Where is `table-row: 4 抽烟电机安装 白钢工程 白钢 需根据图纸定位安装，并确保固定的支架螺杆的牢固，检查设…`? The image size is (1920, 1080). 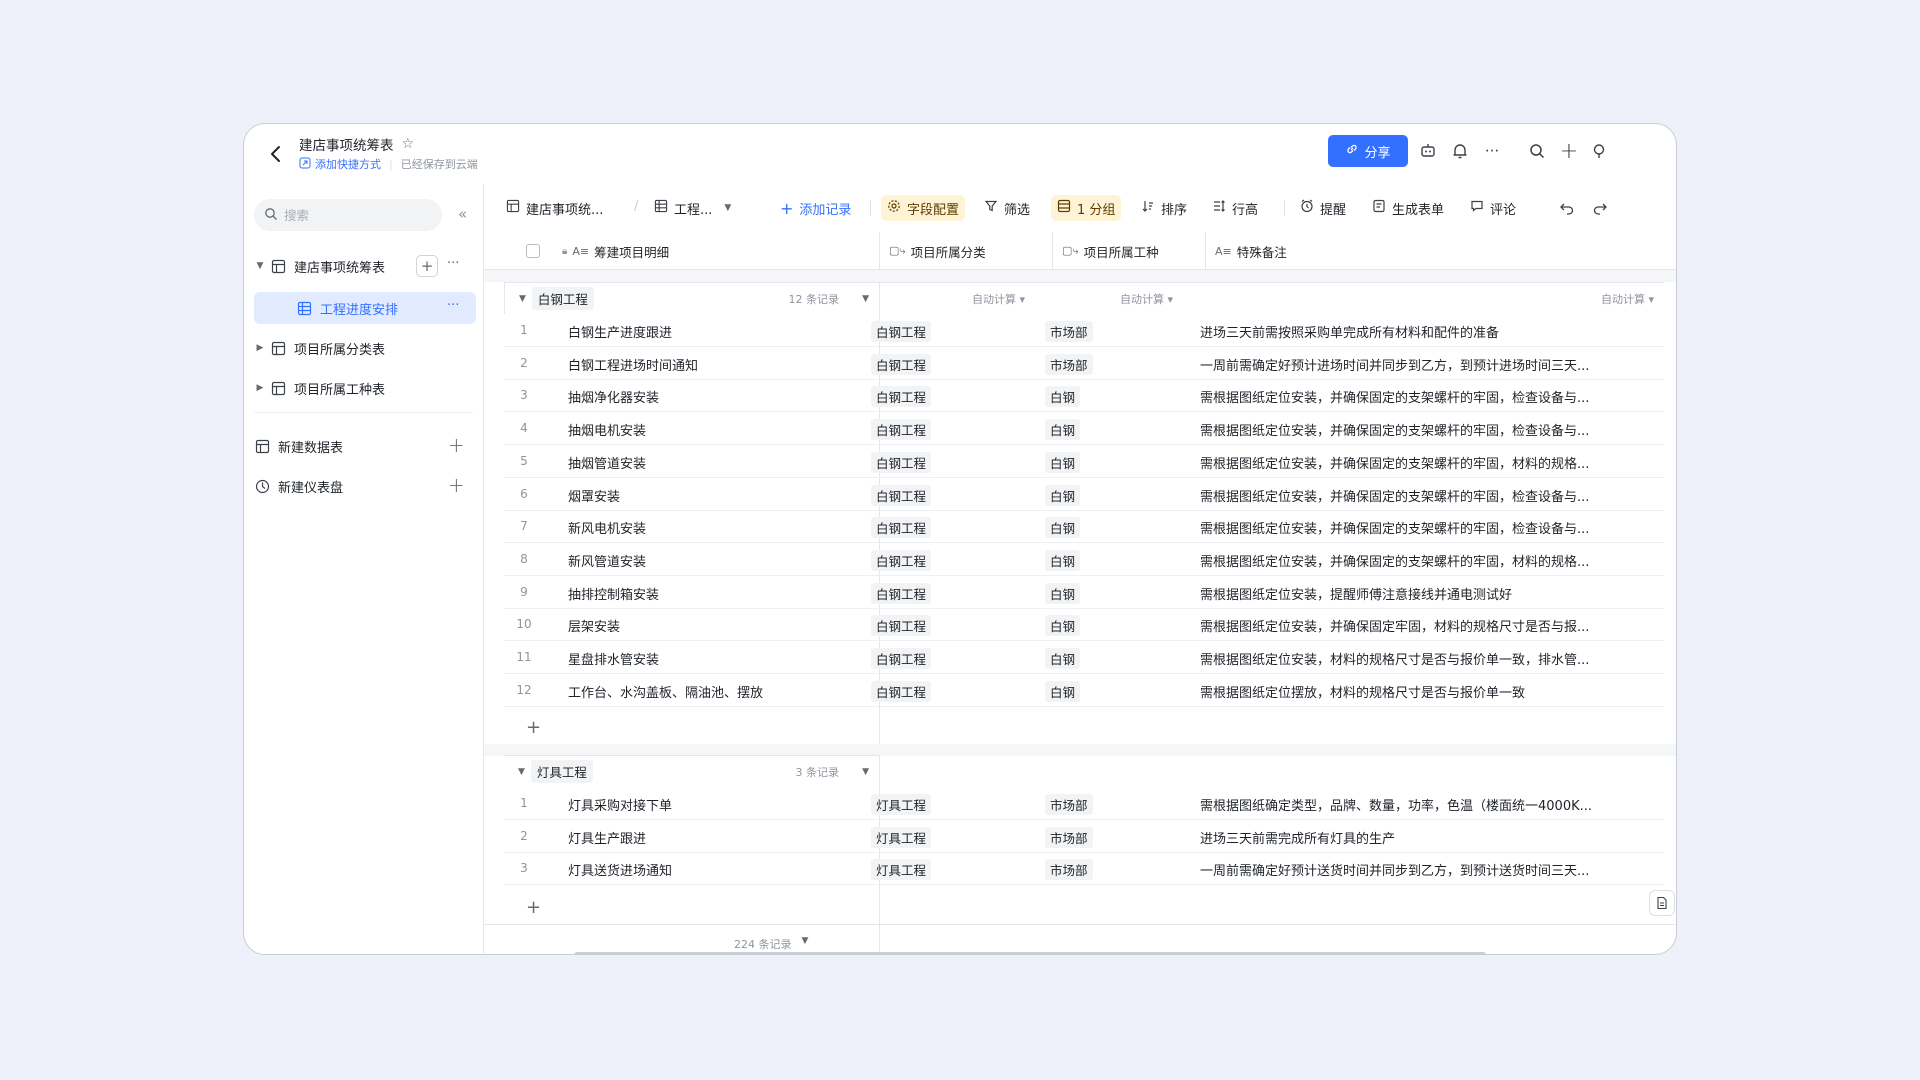 table-row: 4 抽烟电机安装 白钢工程 白钢 需根据图纸定位安装，并确保固定的支架螺杆的牢固，检查设… is located at coordinates (1084, 429).